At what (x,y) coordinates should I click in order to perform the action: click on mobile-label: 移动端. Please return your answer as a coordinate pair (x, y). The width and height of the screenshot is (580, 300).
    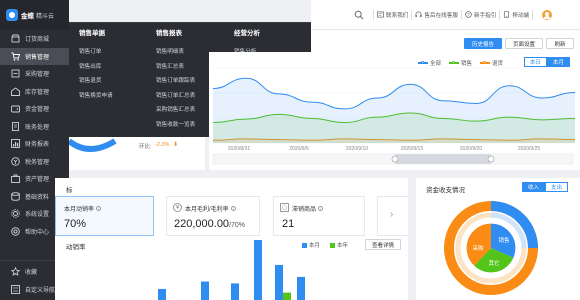
    Looking at the image, I should click on (521, 15).